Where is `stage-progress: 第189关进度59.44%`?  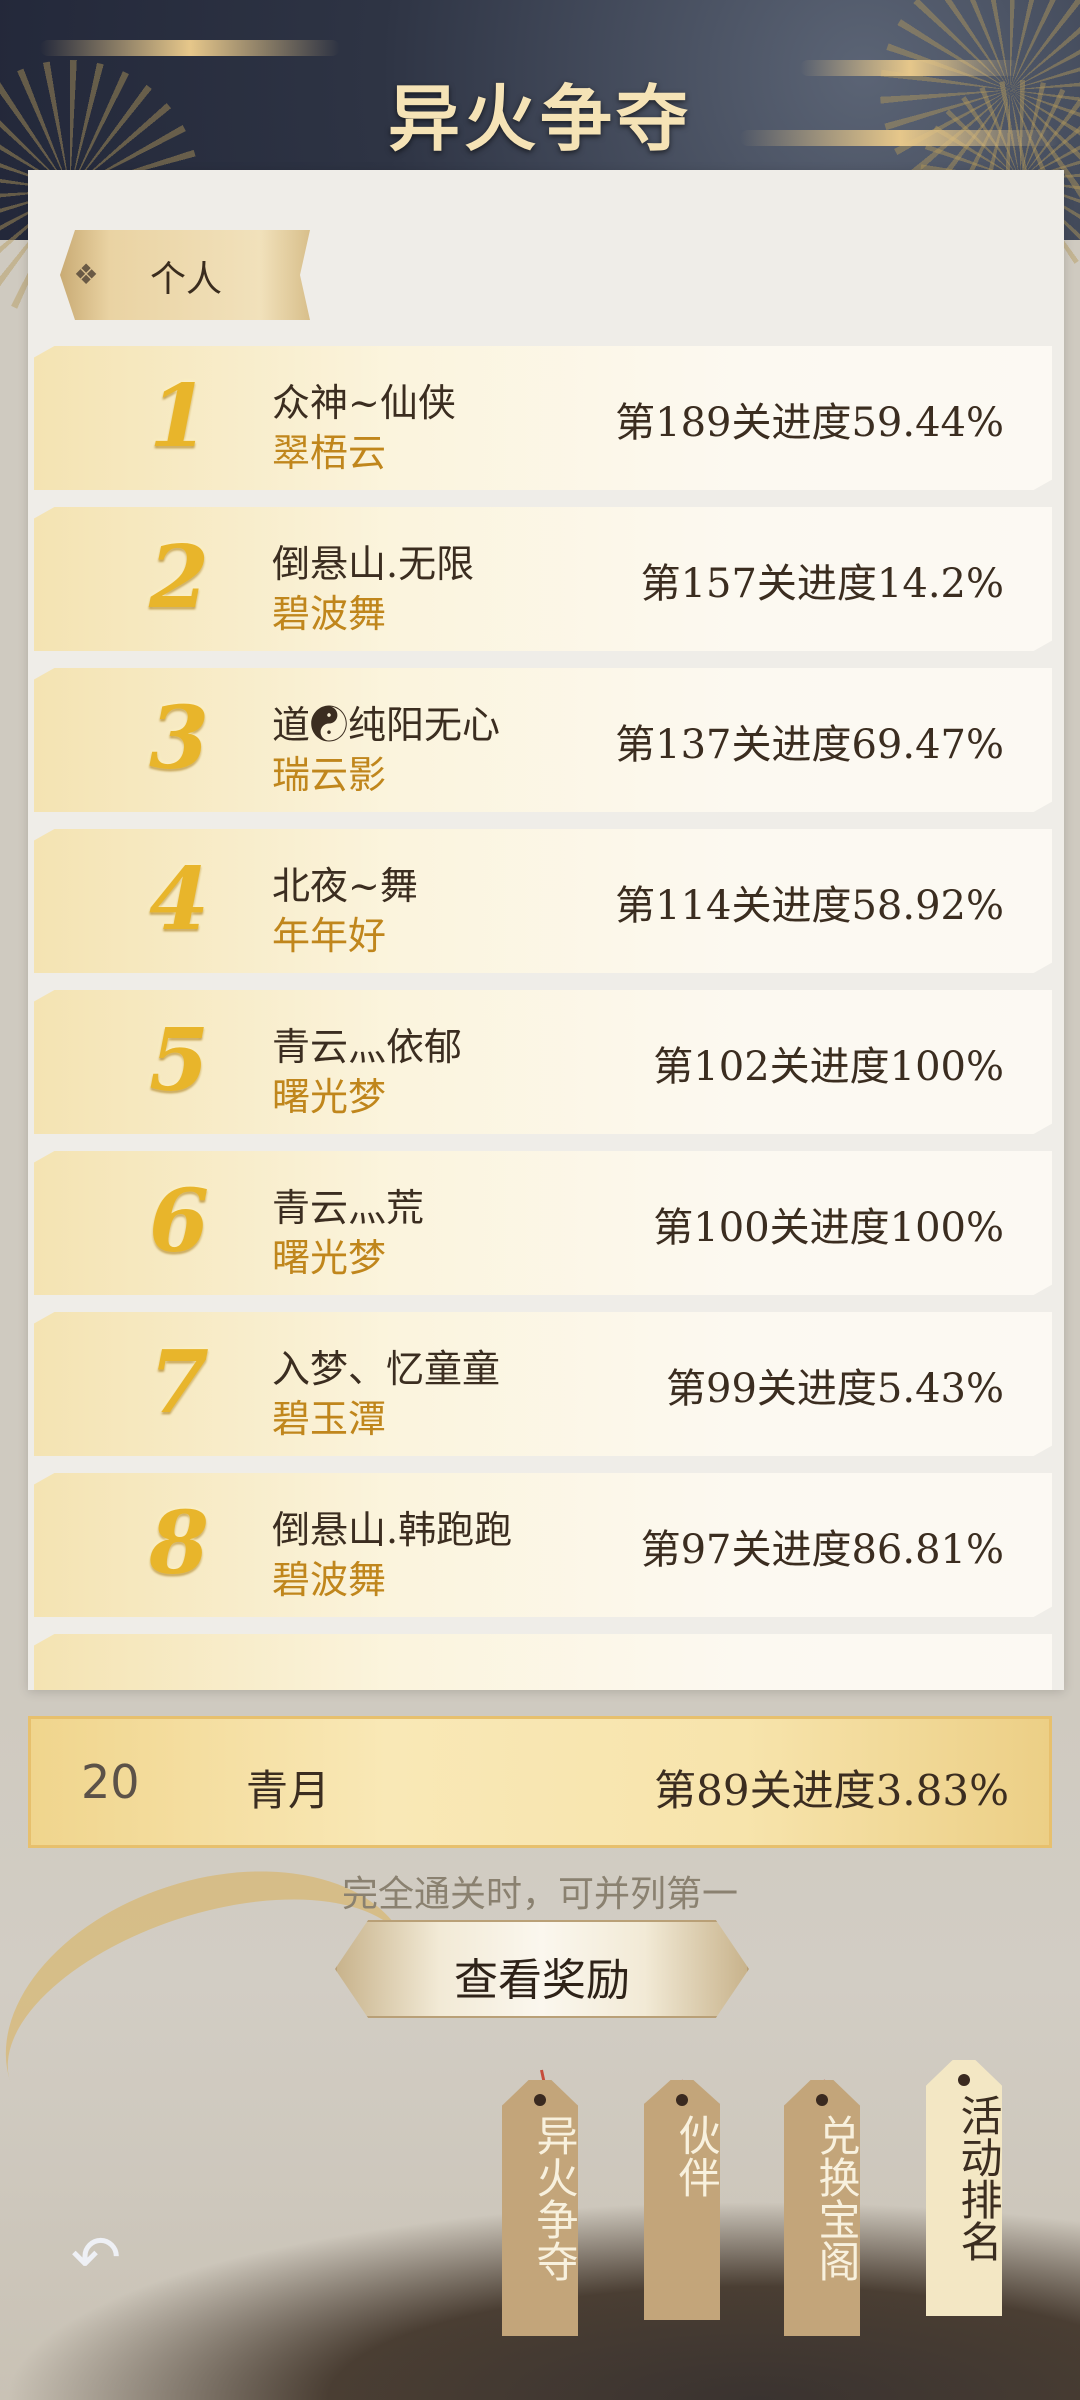 stage-progress: 第189关进度59.44% is located at coordinates (809, 423).